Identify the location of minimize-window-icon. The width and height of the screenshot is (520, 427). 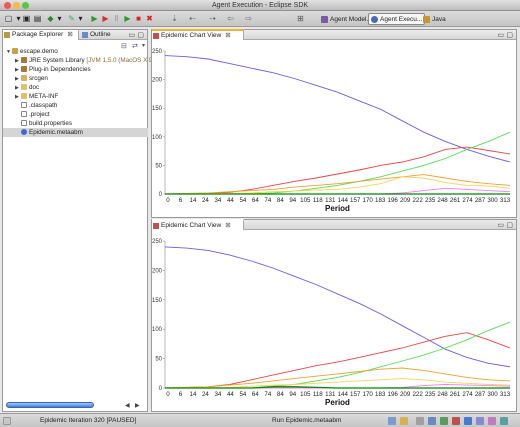
(16, 5).